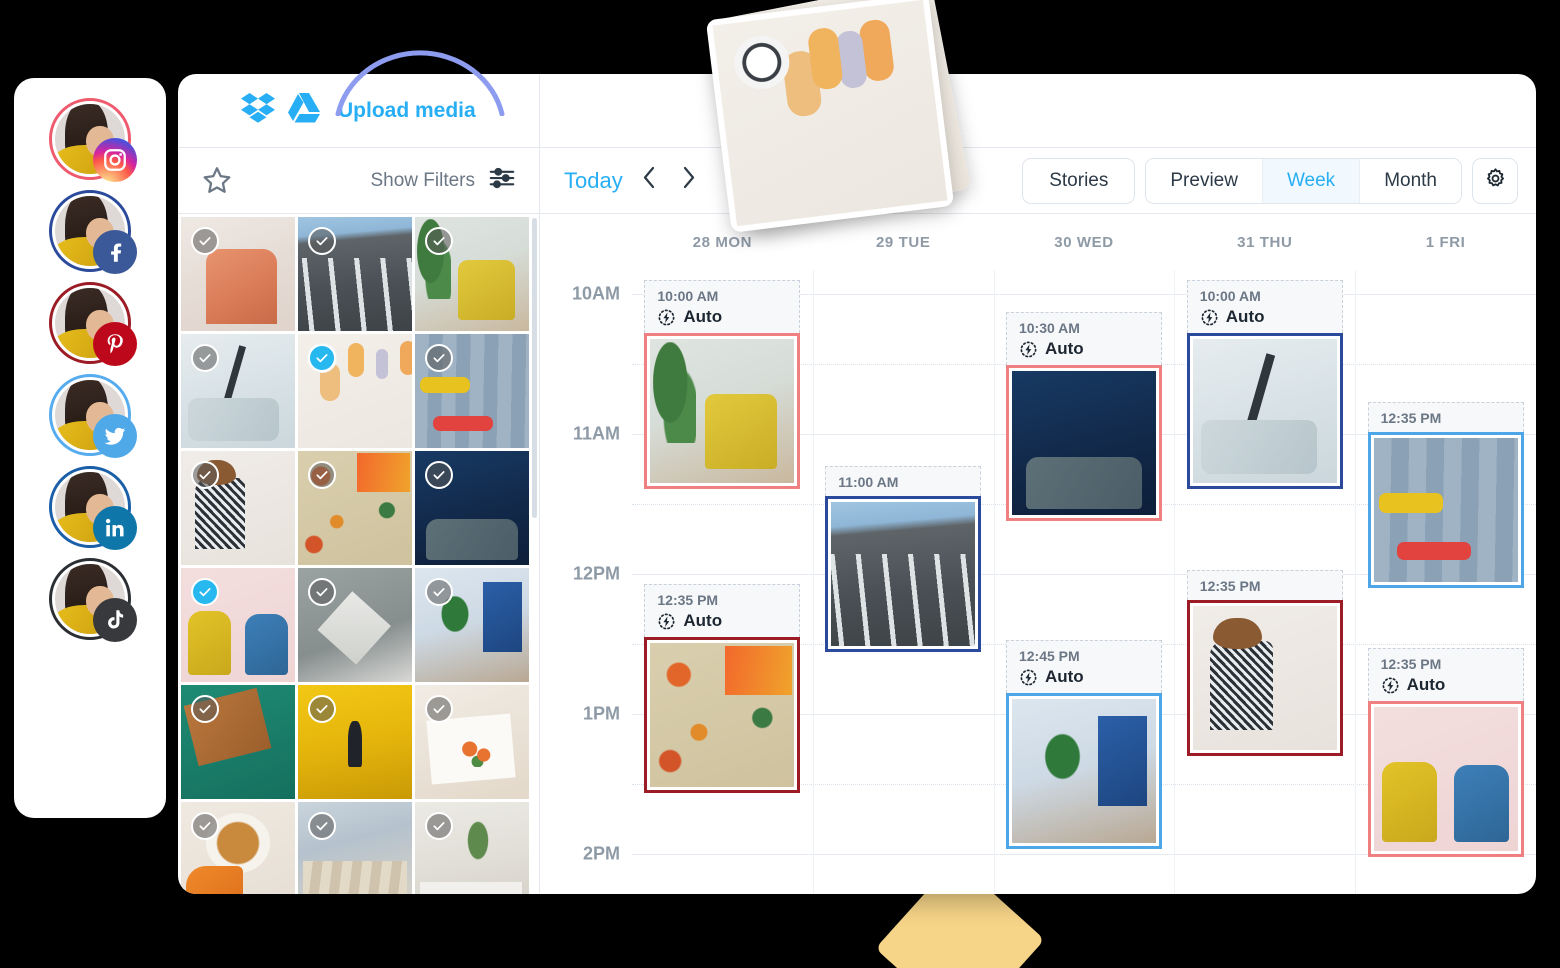  What do you see at coordinates (443, 180) in the screenshot?
I see `show-filters-control: Show Filters` at bounding box center [443, 180].